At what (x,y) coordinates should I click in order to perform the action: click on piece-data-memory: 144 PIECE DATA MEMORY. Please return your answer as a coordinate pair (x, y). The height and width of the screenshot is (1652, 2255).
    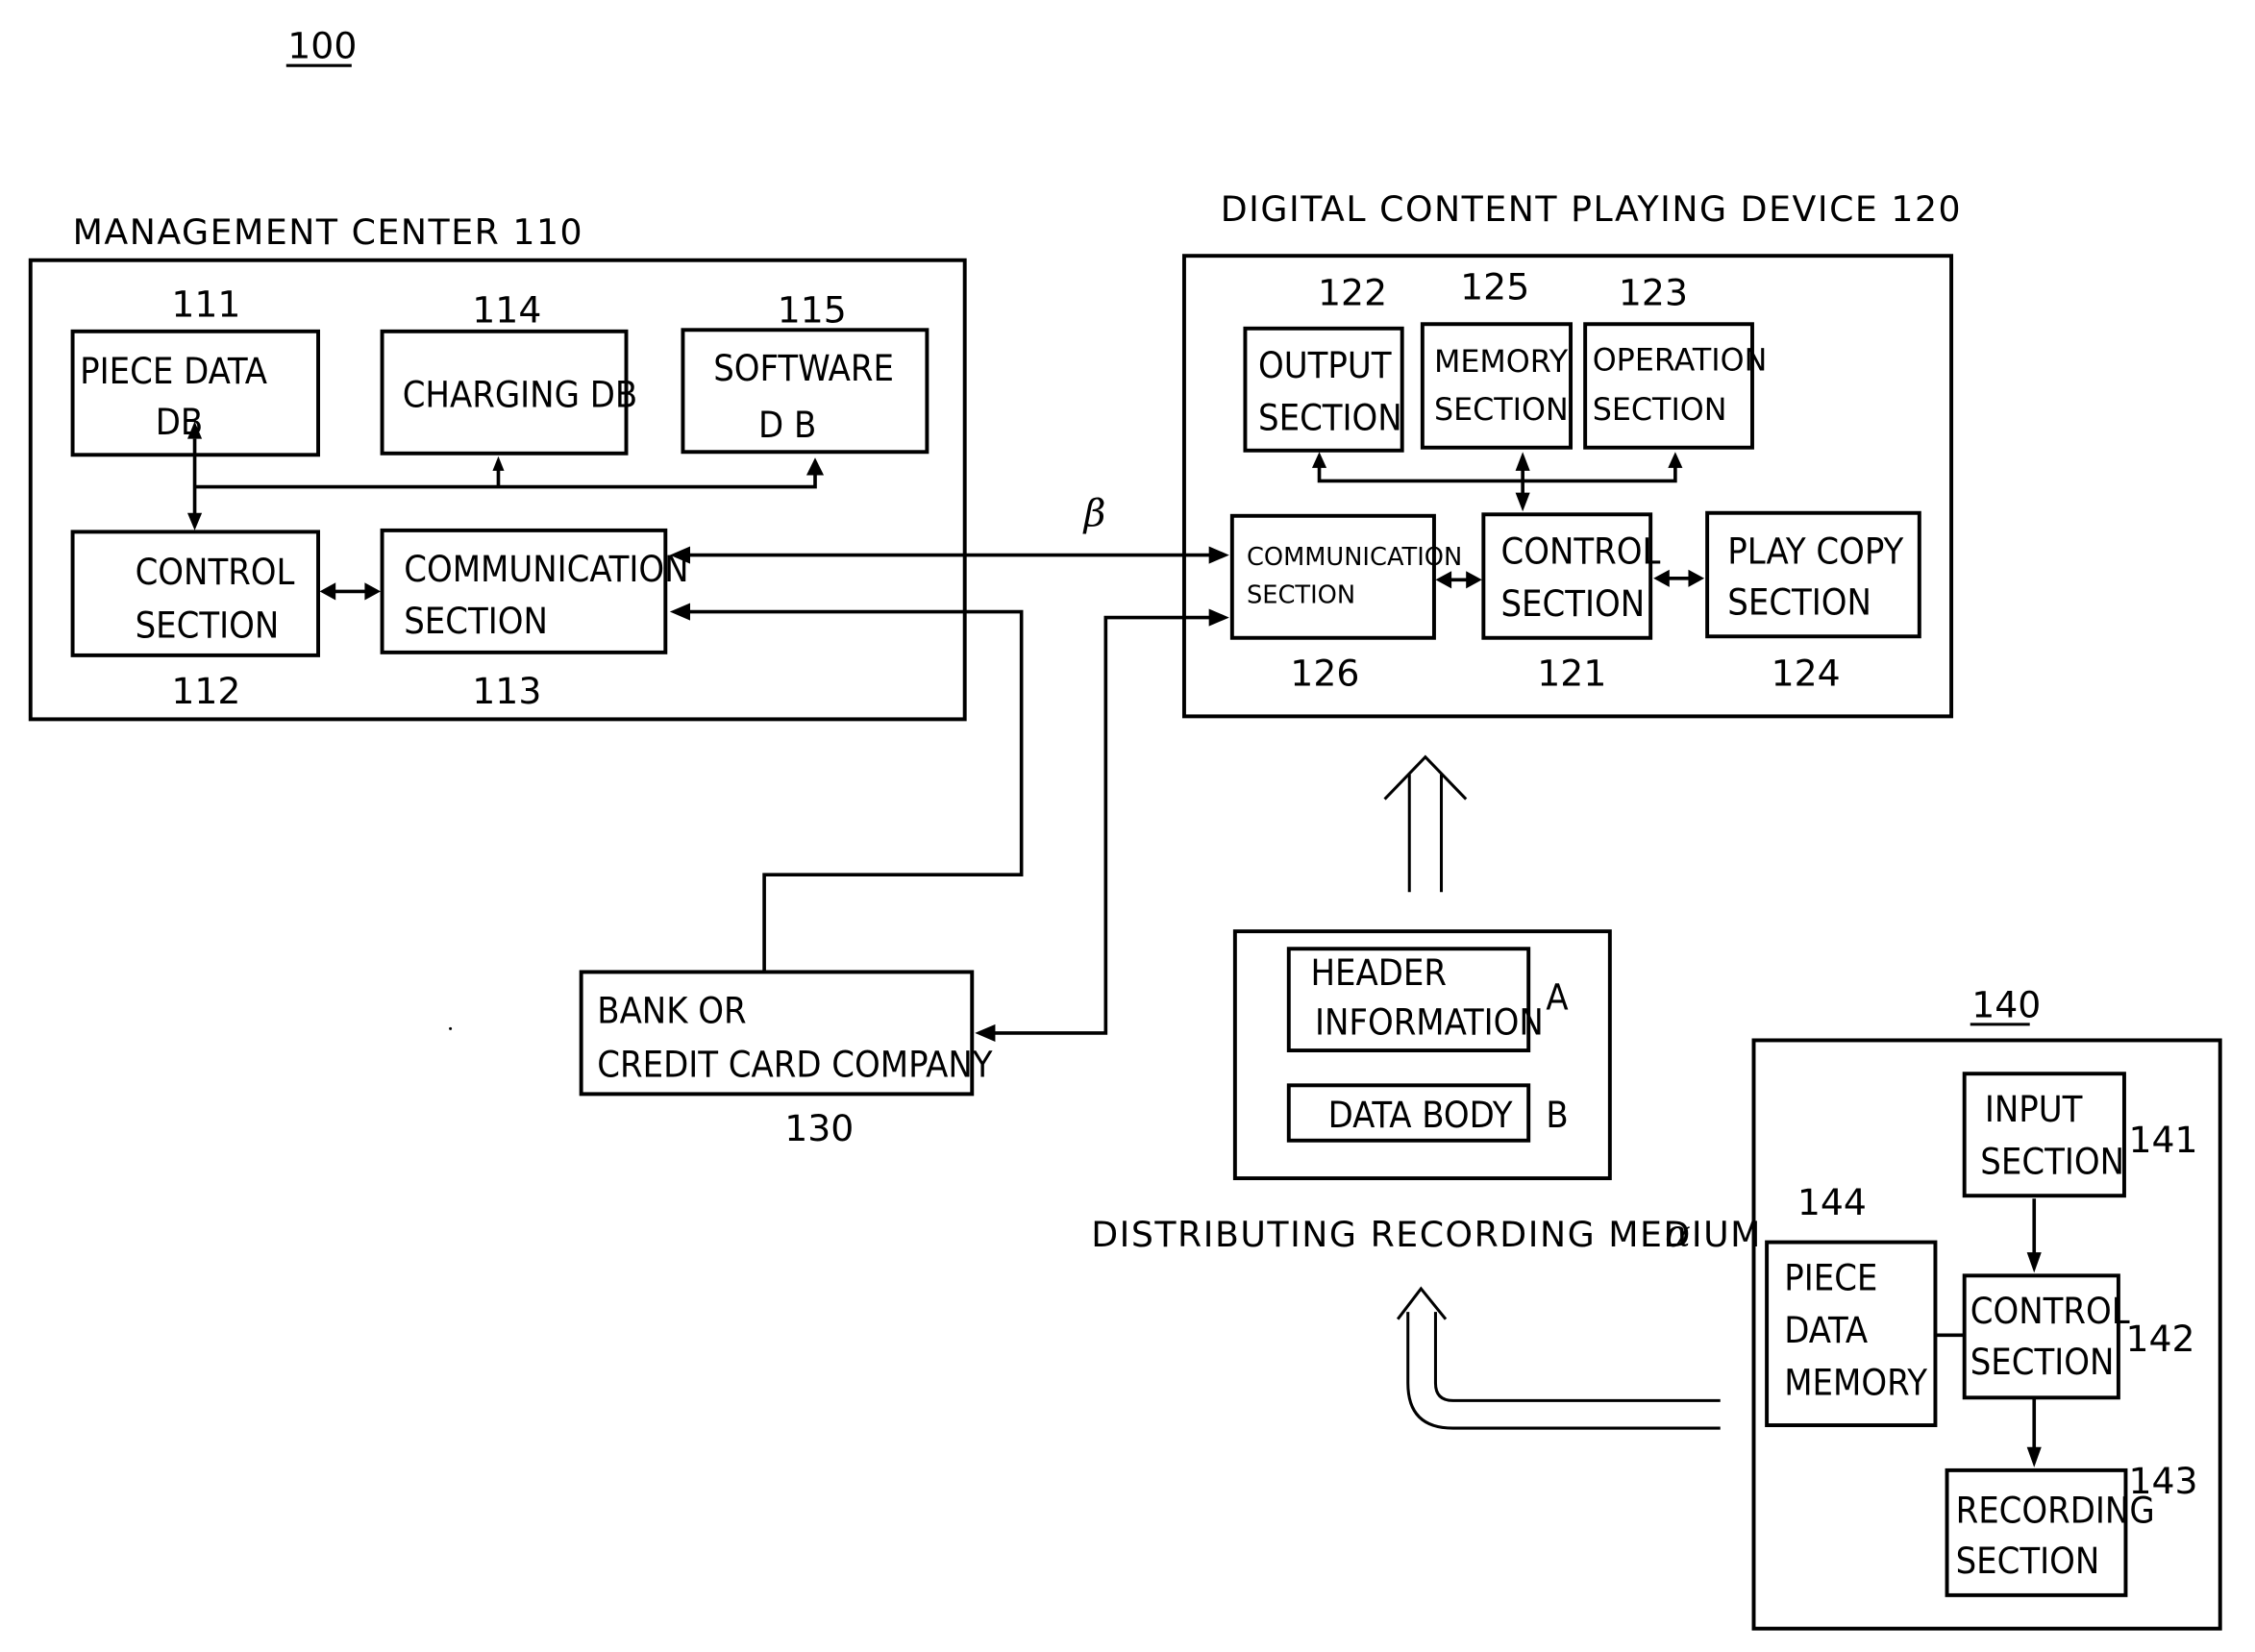
    Looking at the image, I should click on (1851, 1304).